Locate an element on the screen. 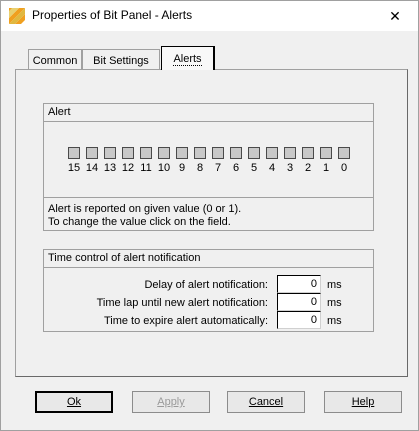 Image resolution: width=419 pixels, height=431 pixels. time-lap-input: 0 is located at coordinates (299, 302).